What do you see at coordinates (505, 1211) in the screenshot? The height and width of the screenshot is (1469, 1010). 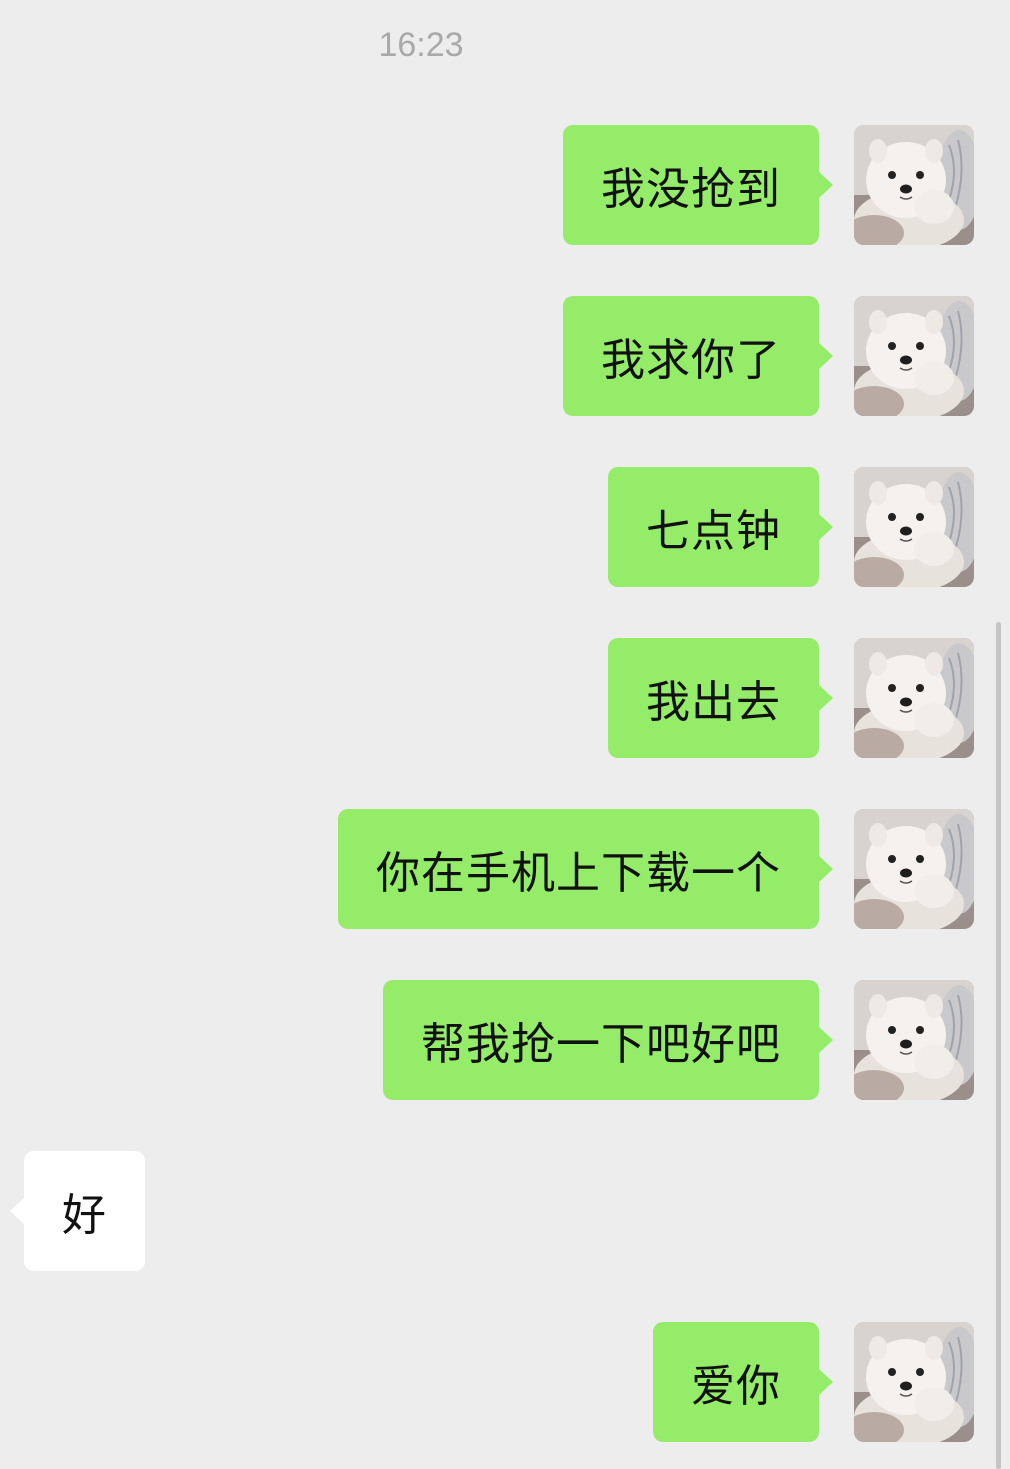 I see `message-row: 好` at bounding box center [505, 1211].